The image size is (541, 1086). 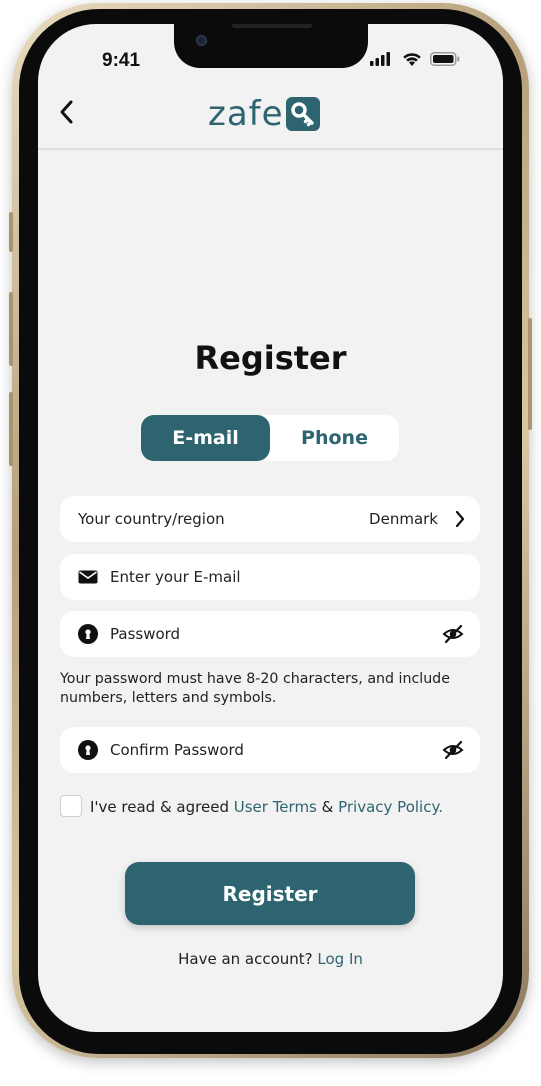 I want to click on password-placeholder: Password, so click(x=145, y=634).